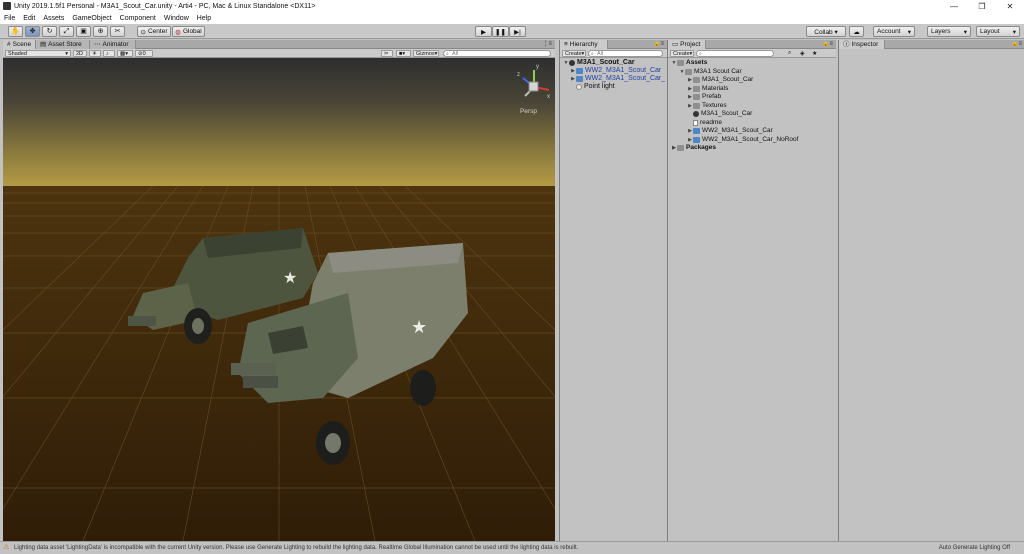 This screenshot has width=1024, height=554. Describe the element at coordinates (91, 18) in the screenshot. I see `menu-gameobject: GameObject` at that location.